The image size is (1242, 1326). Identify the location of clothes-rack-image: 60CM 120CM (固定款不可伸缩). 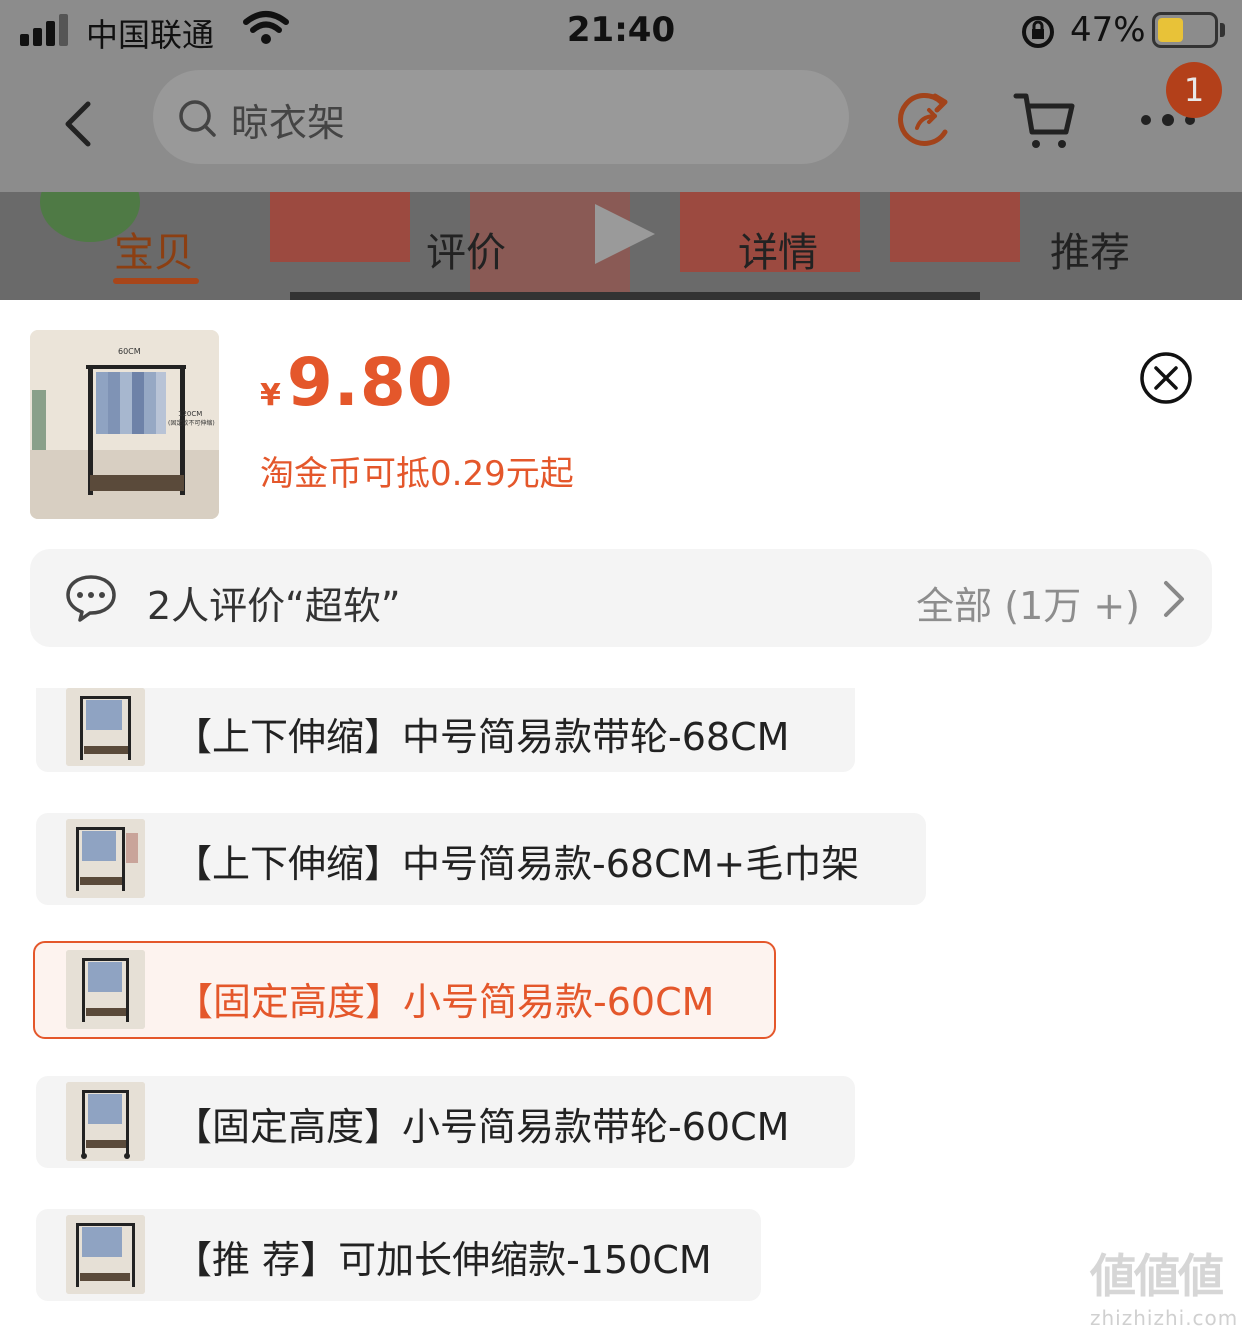
(124, 424).